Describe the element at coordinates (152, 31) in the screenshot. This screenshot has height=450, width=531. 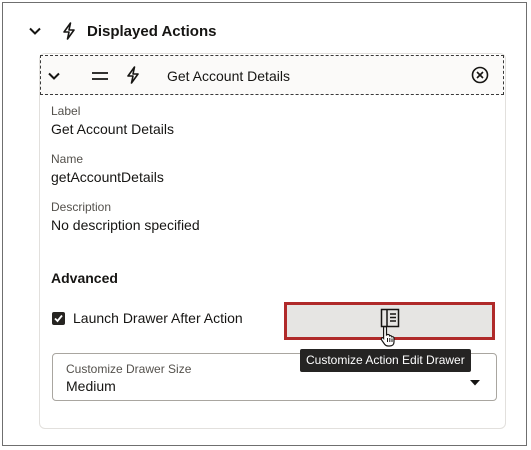
I see `section-title: Displayed Actions` at that location.